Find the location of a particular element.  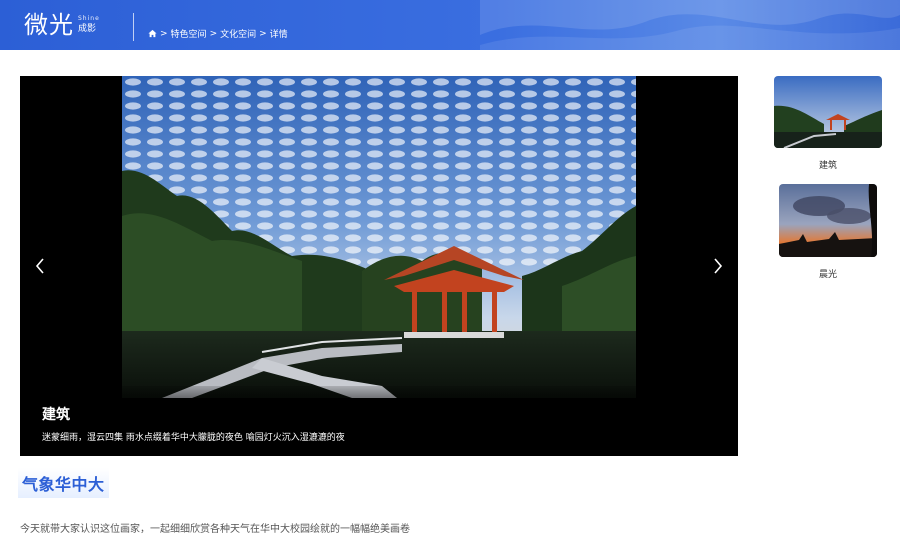

logo-cn-text: 成影 is located at coordinates (87, 29).